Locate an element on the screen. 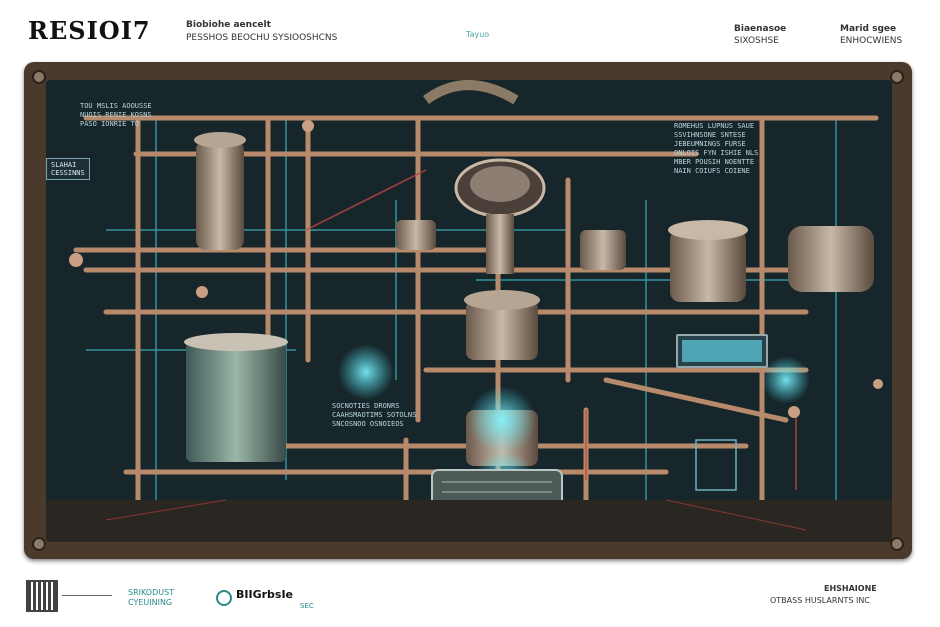  footer-right-sub: OTBASS HUSLARNTS INC is located at coordinates (820, 600).